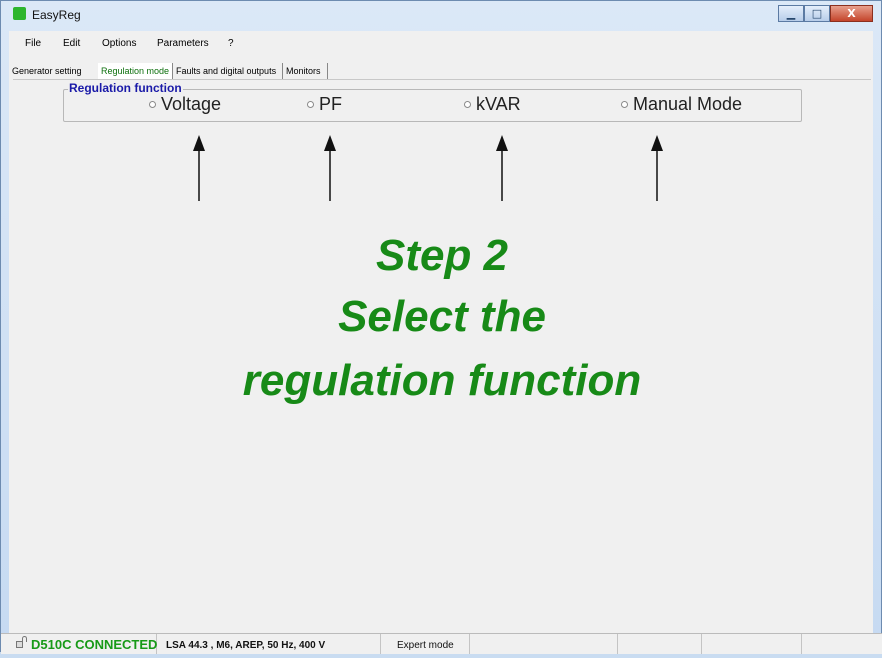 The height and width of the screenshot is (658, 882). Describe the element at coordinates (93, 644) in the screenshot. I see `connection-status: D510C CONNECTED` at that location.